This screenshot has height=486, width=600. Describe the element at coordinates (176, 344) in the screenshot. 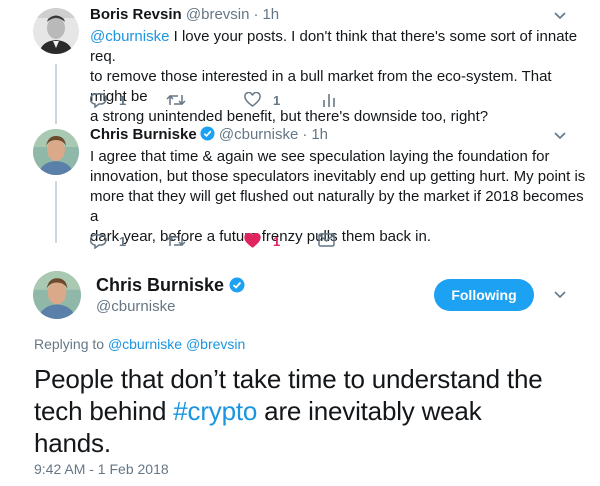

I see `replying-mentions: @cburniske @brevsin` at that location.